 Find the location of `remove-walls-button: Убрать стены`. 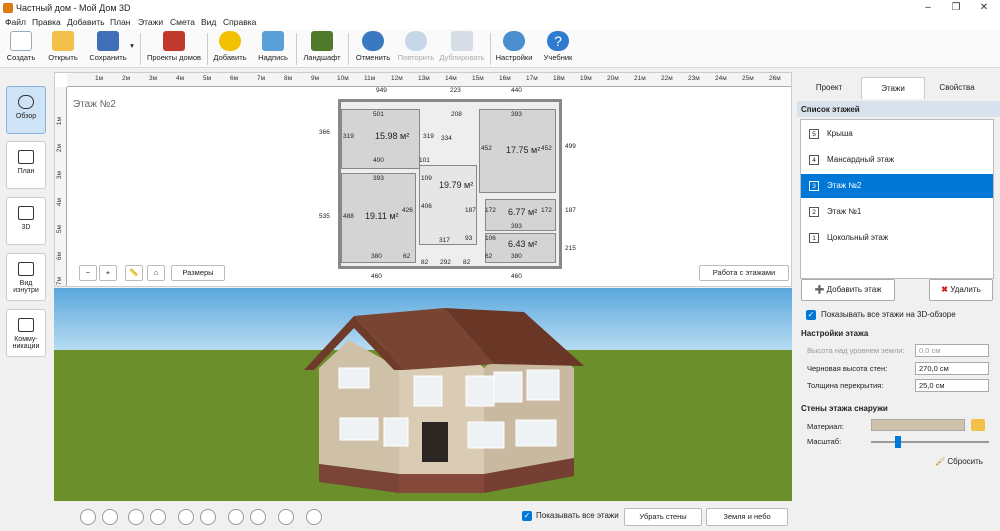

remove-walls-button: Убрать стены is located at coordinates (663, 517).